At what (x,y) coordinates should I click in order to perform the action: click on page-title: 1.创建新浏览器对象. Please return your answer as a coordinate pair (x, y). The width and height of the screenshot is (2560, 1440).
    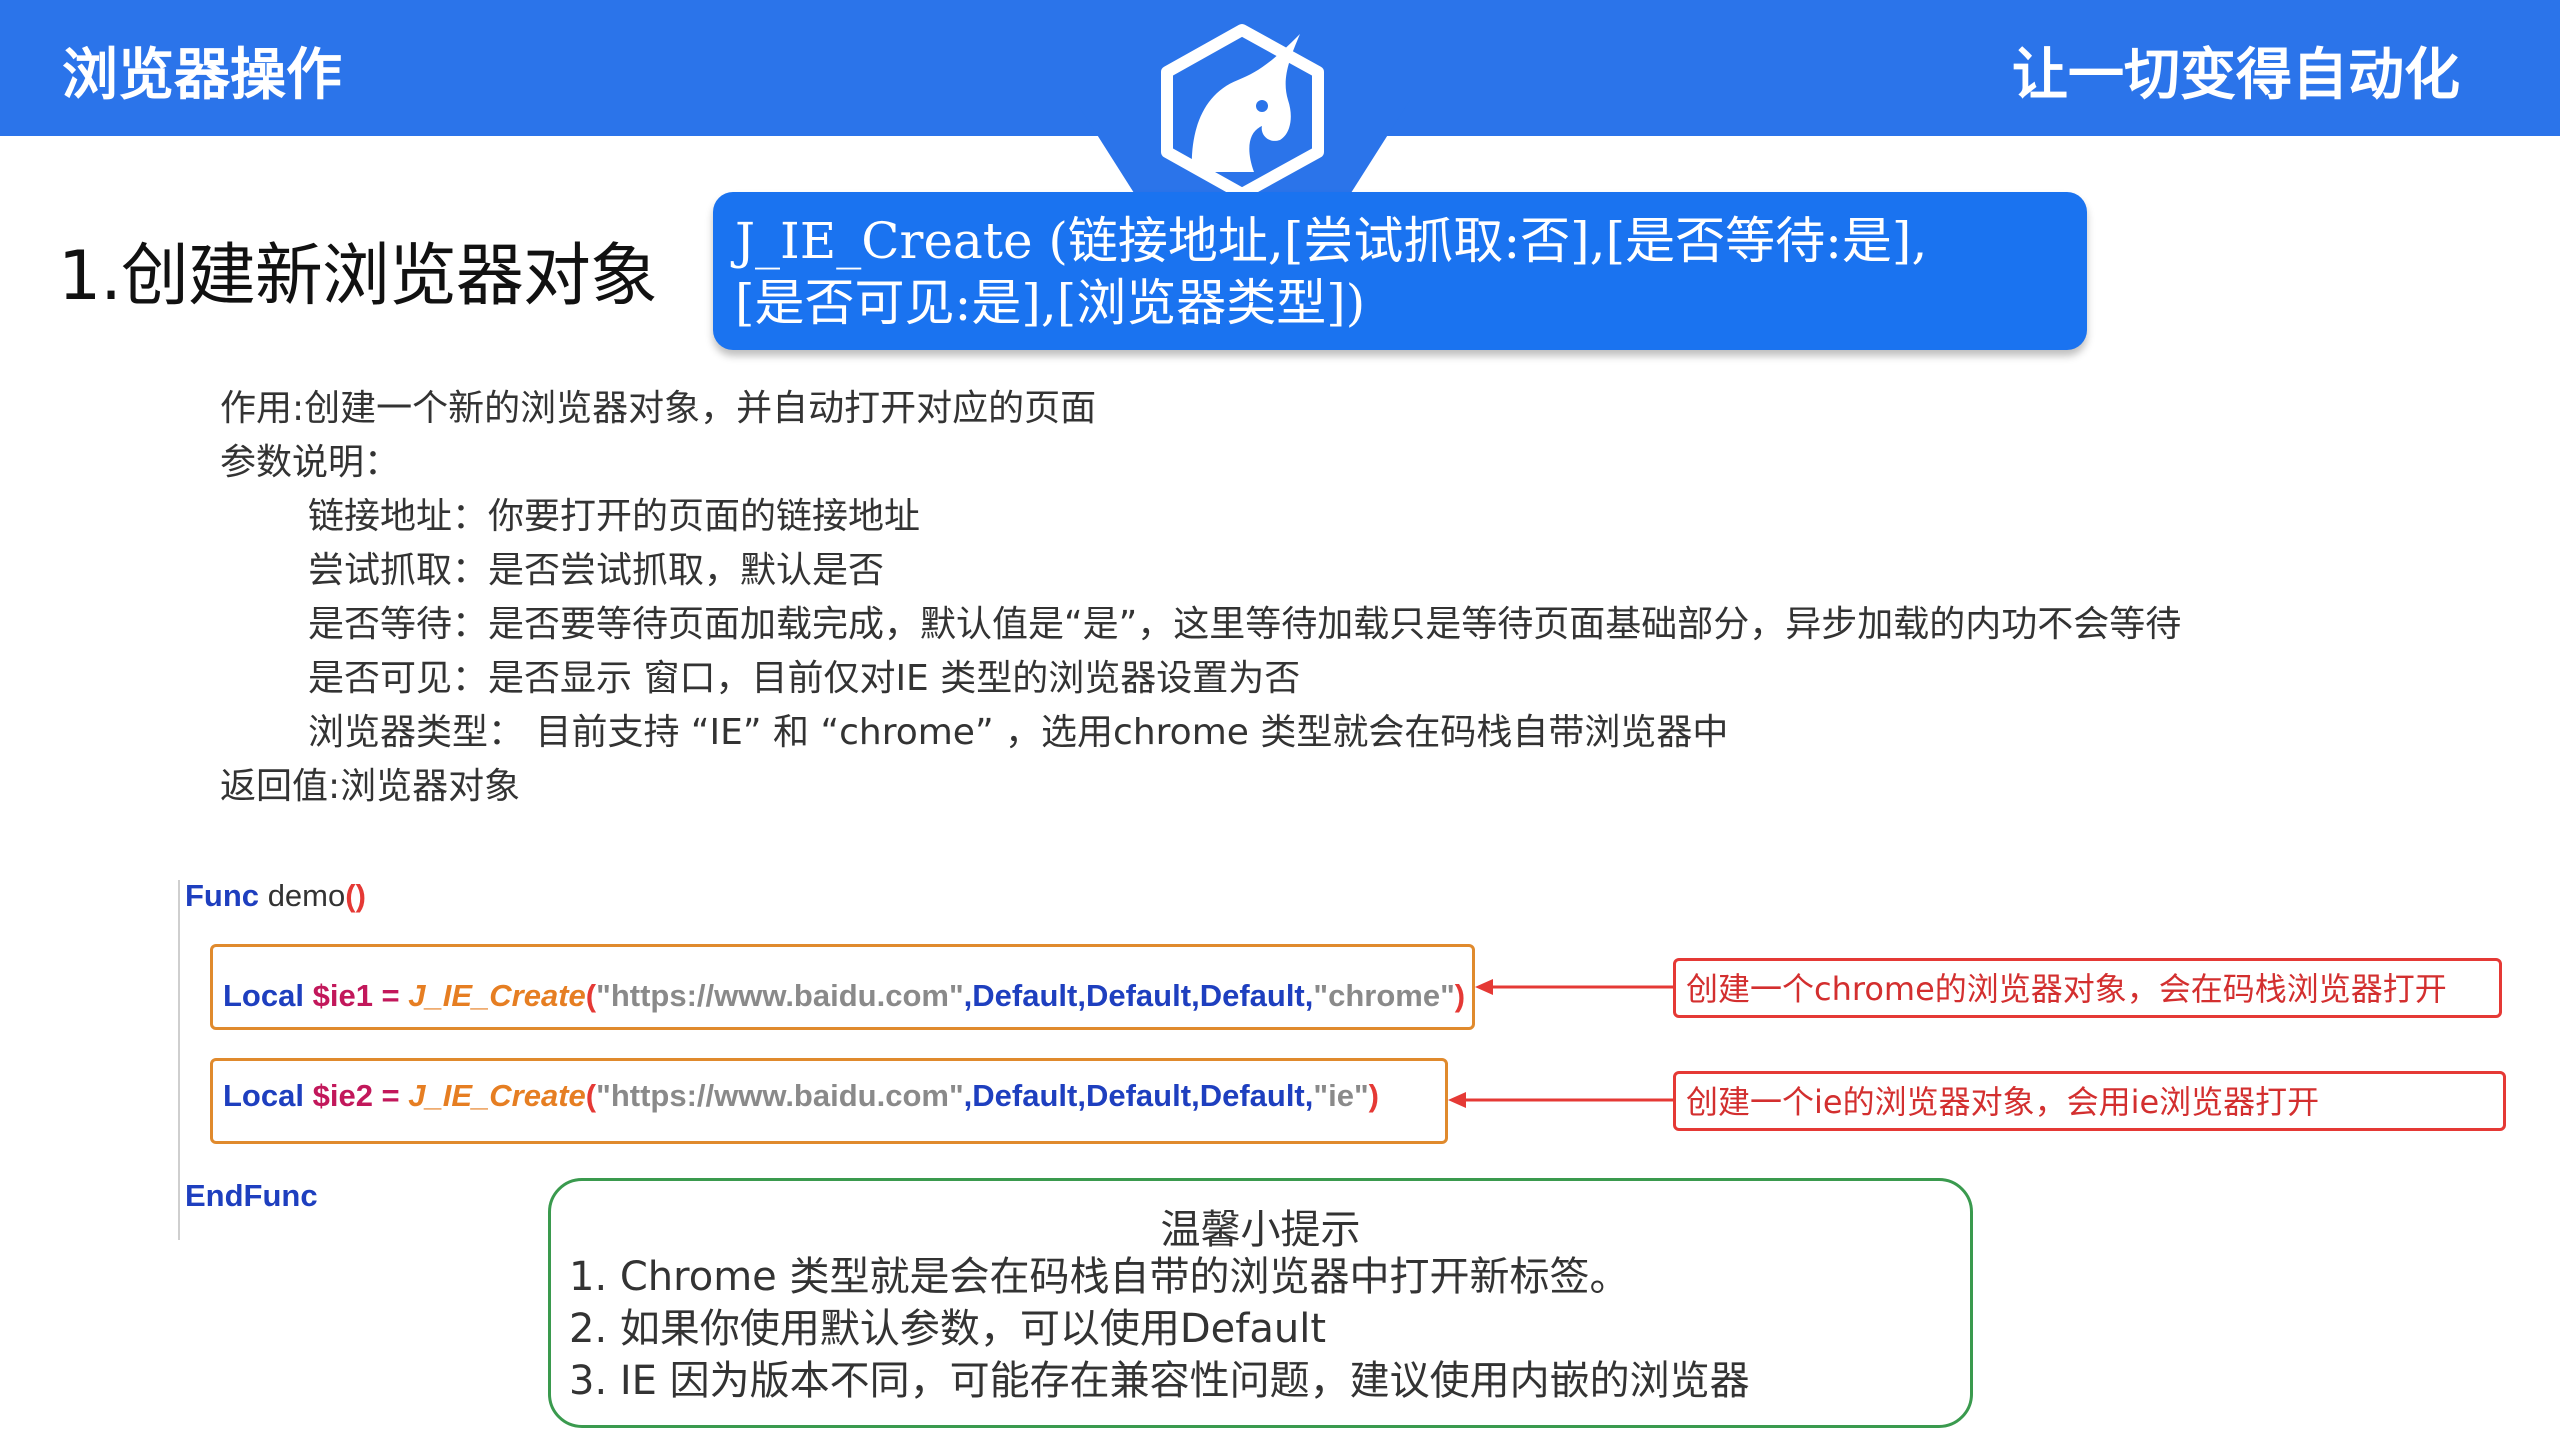
    Looking at the image, I should click on (358, 276).